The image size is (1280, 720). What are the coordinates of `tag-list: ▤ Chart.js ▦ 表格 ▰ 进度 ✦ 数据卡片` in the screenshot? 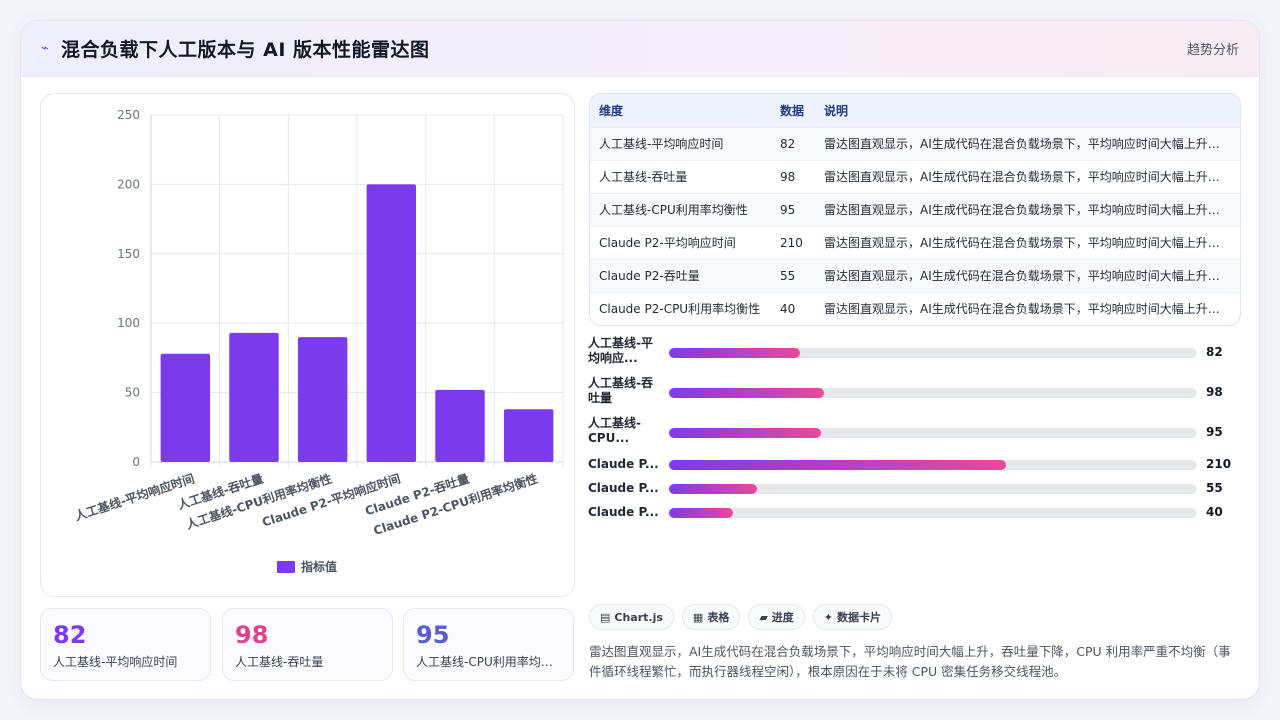 It's located at (741, 617).